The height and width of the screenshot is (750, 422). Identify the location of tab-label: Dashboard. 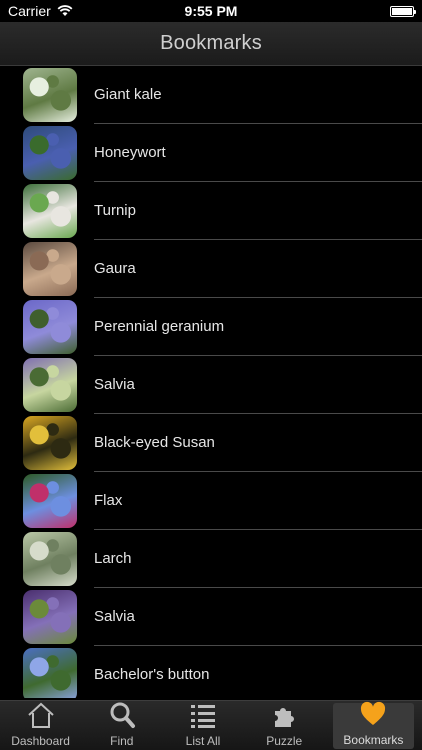
(40, 741).